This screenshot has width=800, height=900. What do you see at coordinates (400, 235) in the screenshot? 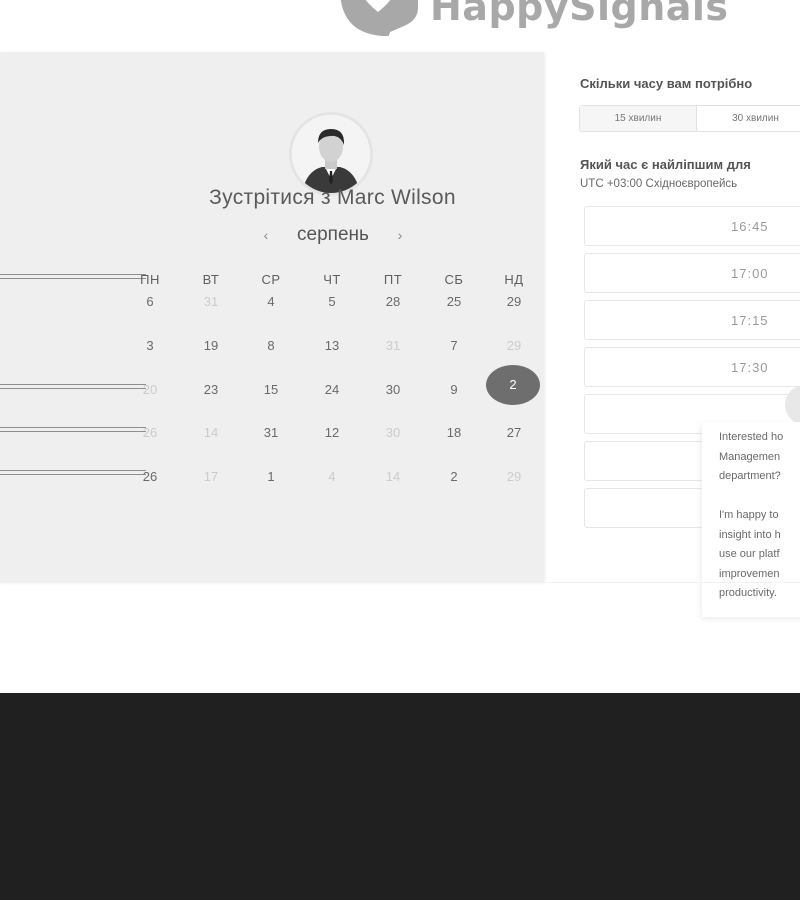
I see `chevron-right-icon: ›` at bounding box center [400, 235].